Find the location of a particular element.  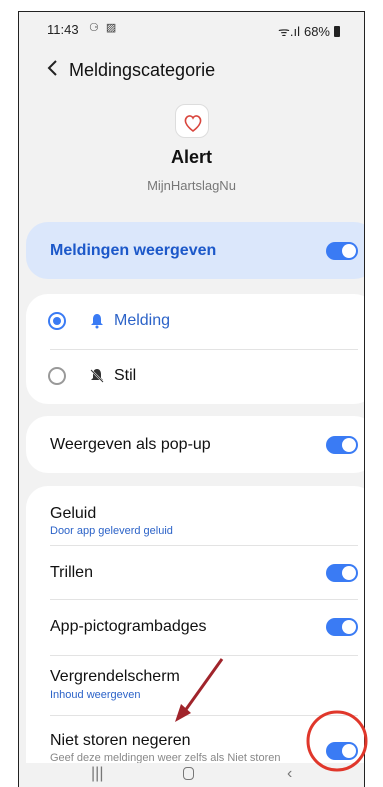

lockscreen-label: Vergrendelscherm is located at coordinates (115, 676).